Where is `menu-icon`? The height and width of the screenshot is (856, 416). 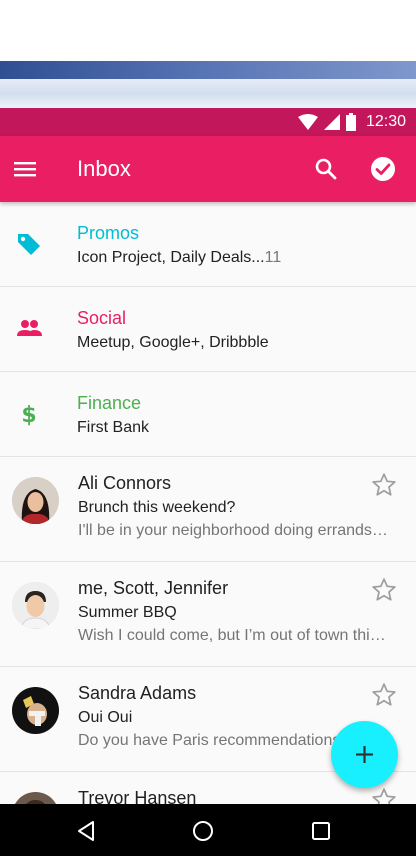
menu-icon is located at coordinates (25, 169).